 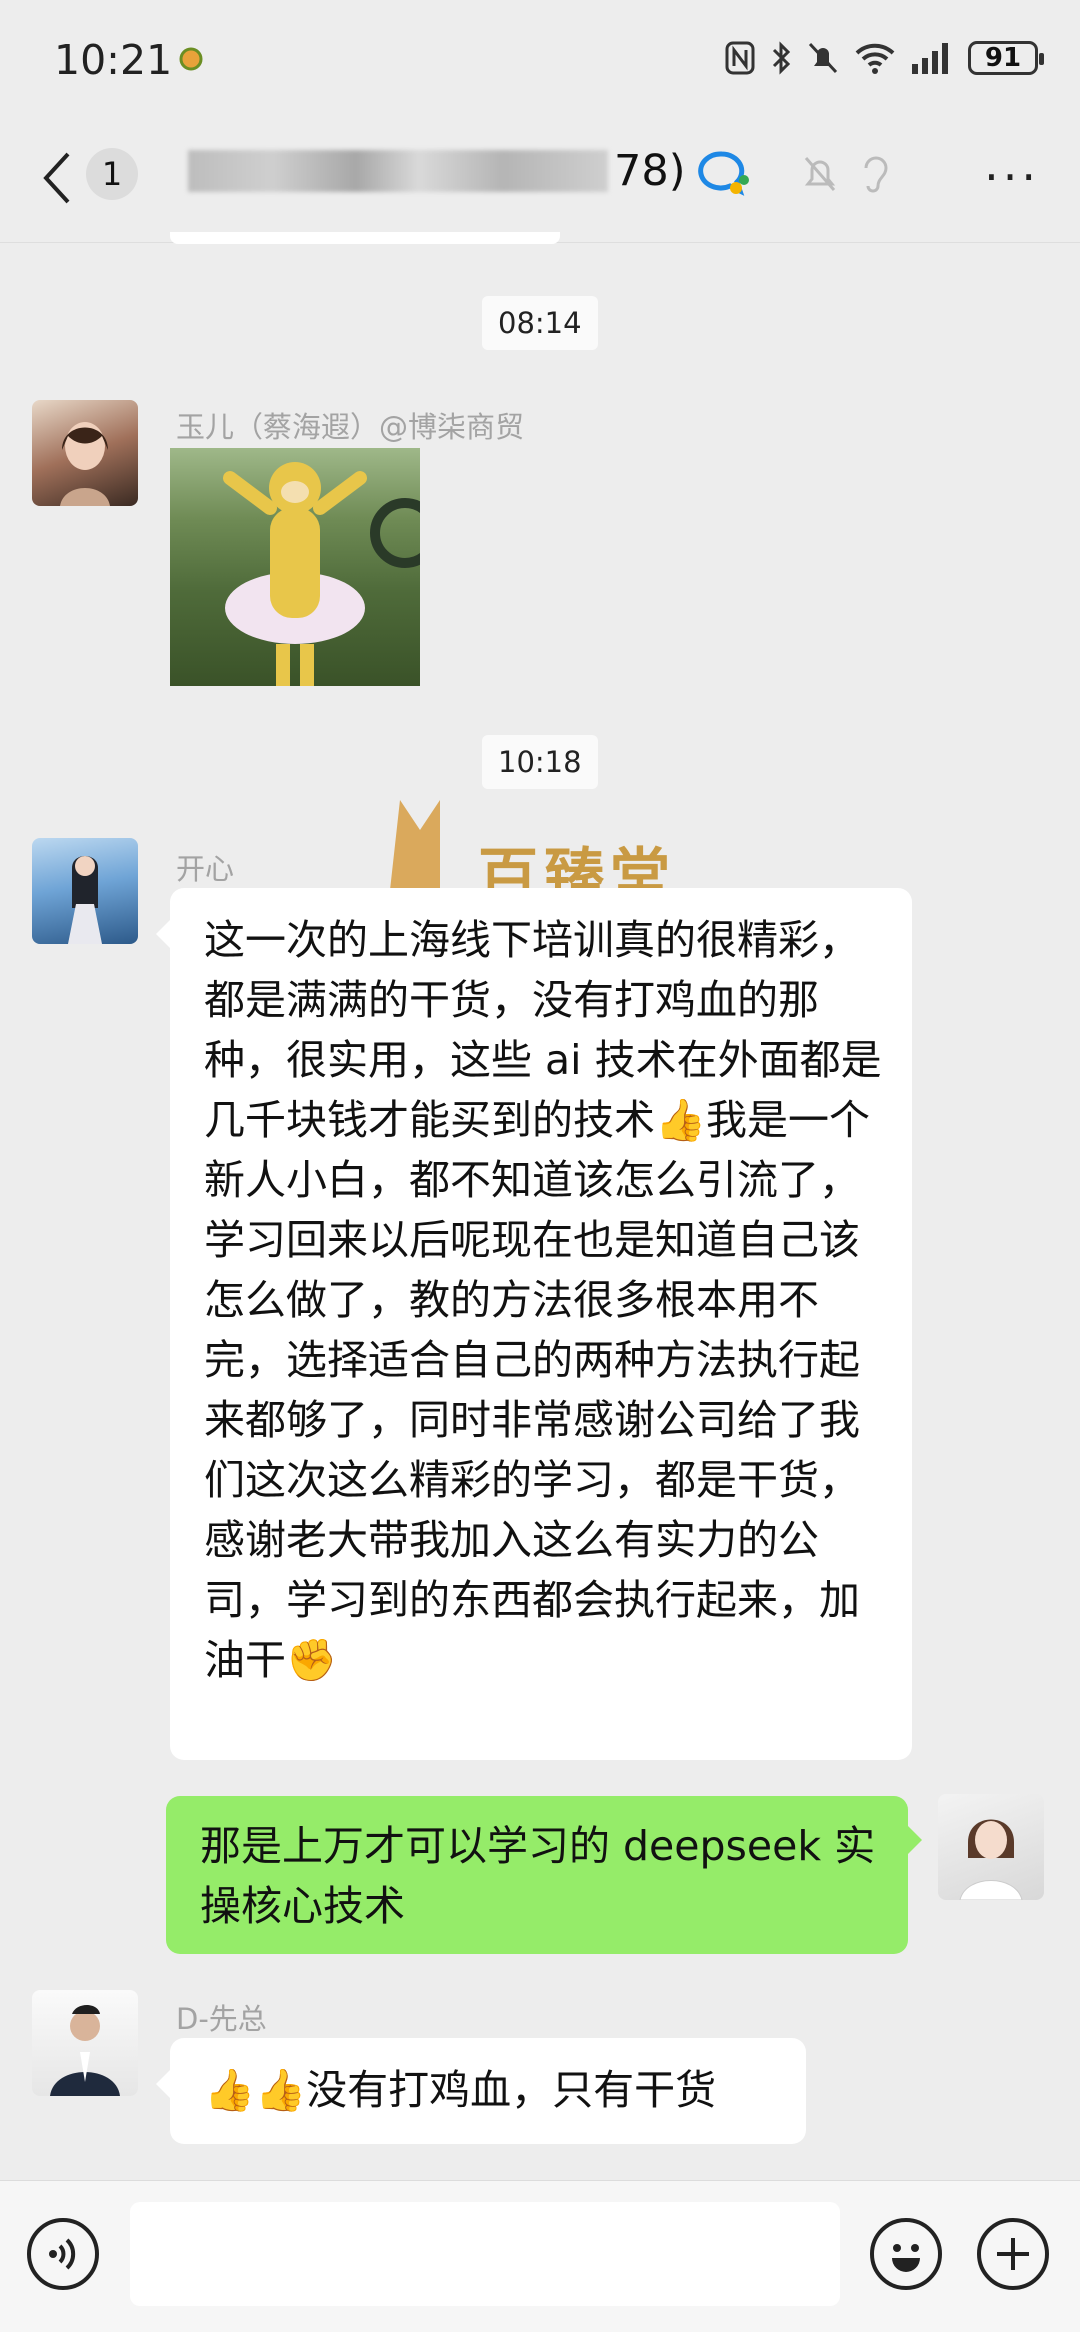 I want to click on voice-icon, so click(x=62, y=2254).